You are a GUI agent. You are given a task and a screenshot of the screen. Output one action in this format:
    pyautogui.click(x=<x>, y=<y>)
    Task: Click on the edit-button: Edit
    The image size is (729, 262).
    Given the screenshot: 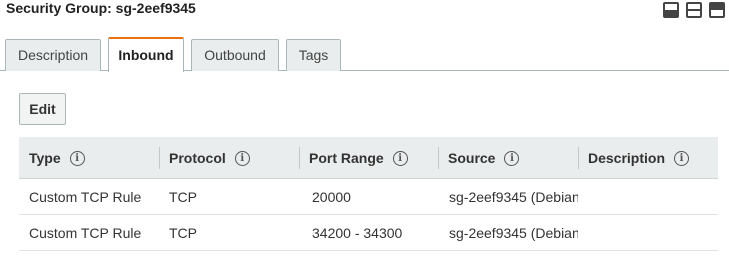 What is the action you would take?
    pyautogui.click(x=42, y=109)
    